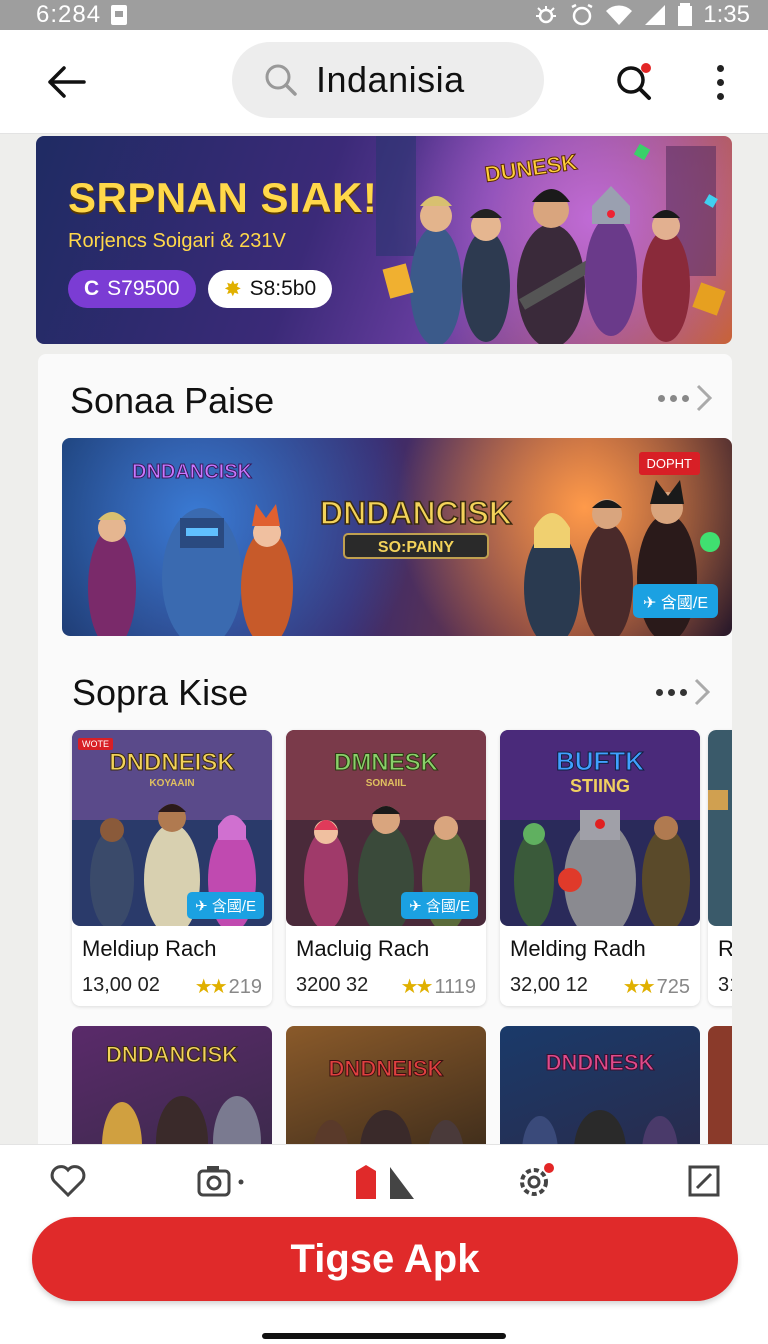 The width and height of the screenshot is (768, 1344). What do you see at coordinates (720, 1090) in the screenshot?
I see `game-tile` at bounding box center [720, 1090].